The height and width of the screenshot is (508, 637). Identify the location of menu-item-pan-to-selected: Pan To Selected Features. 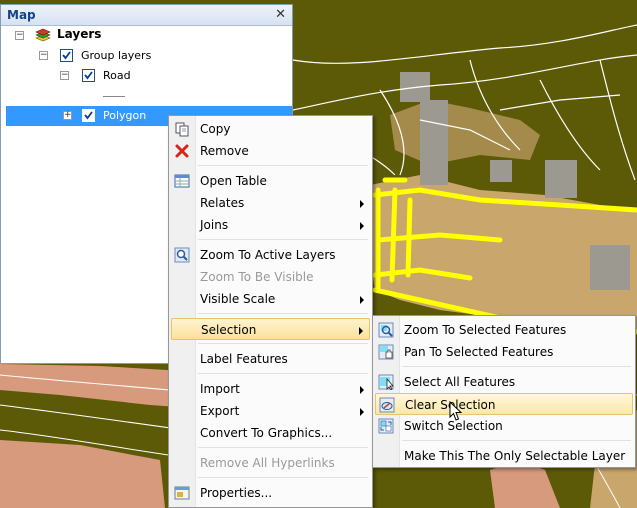
(504, 352).